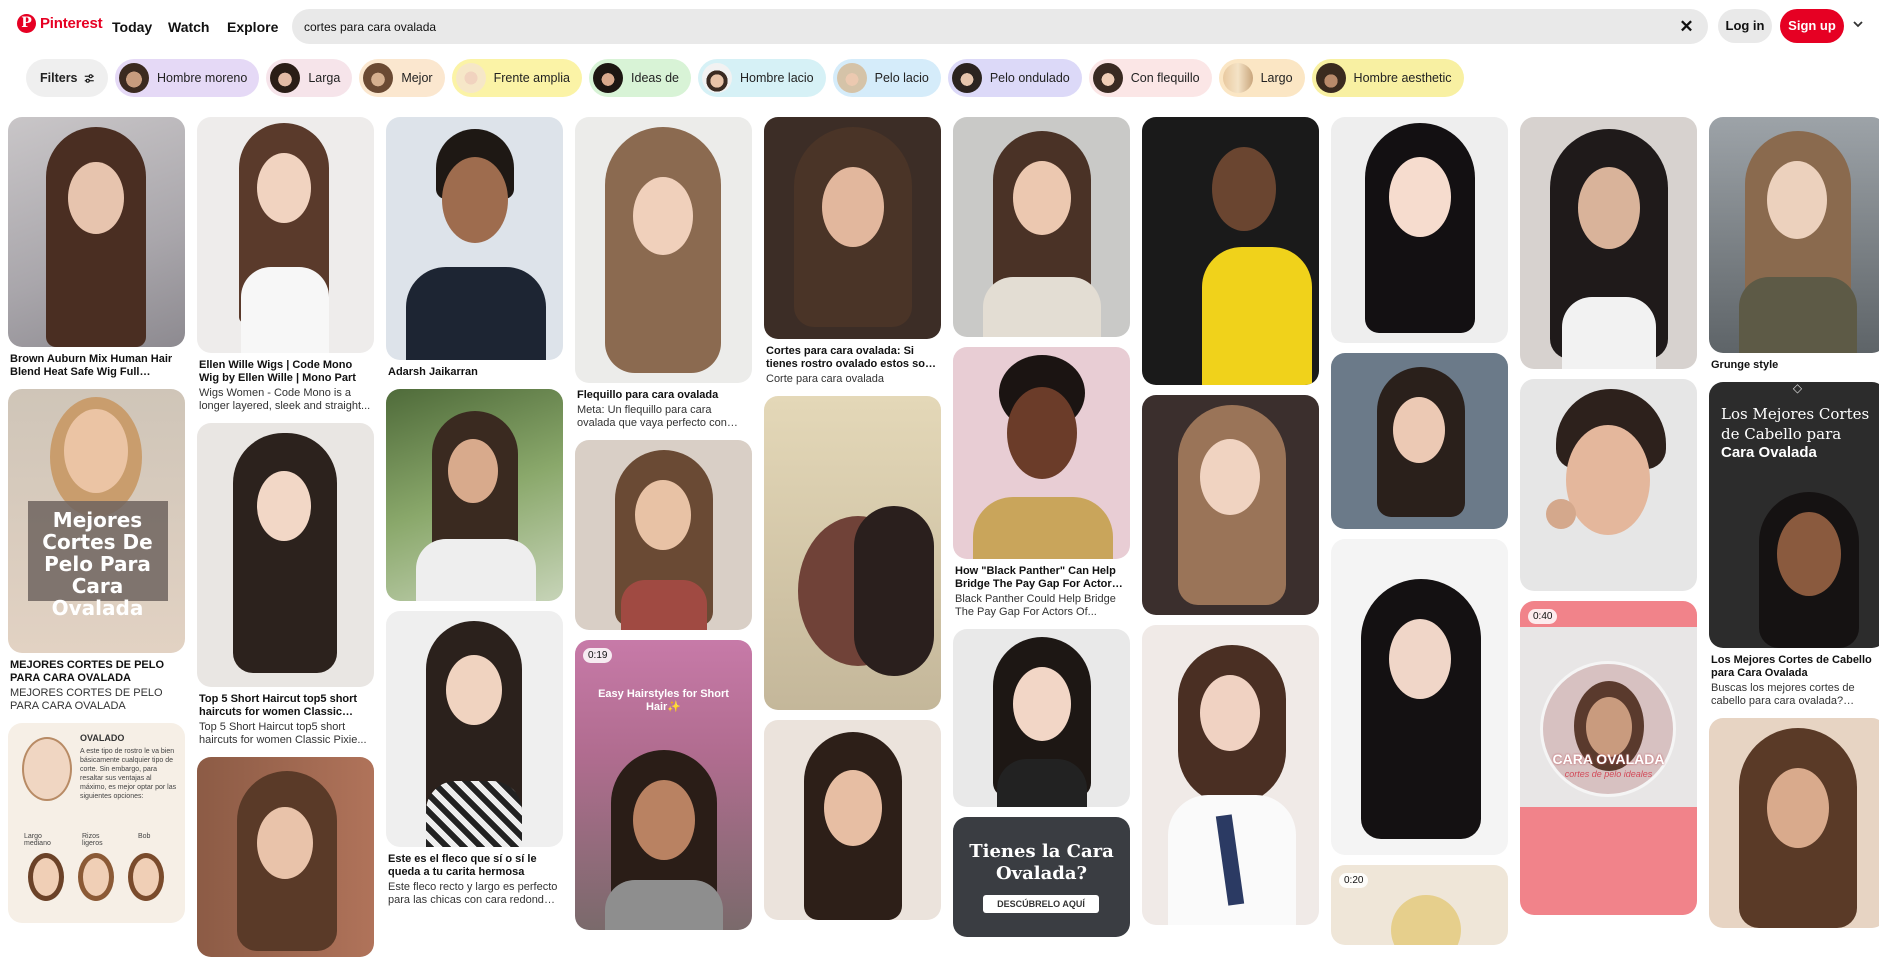  Describe the element at coordinates (1686, 26) in the screenshot. I see `clear-search-icon: ✕` at that location.